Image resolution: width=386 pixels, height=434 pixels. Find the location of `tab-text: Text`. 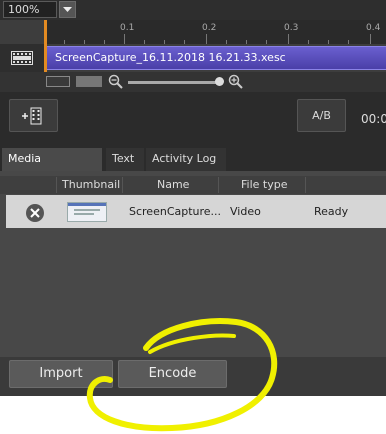

tab-text: Text is located at coordinates (125, 159).